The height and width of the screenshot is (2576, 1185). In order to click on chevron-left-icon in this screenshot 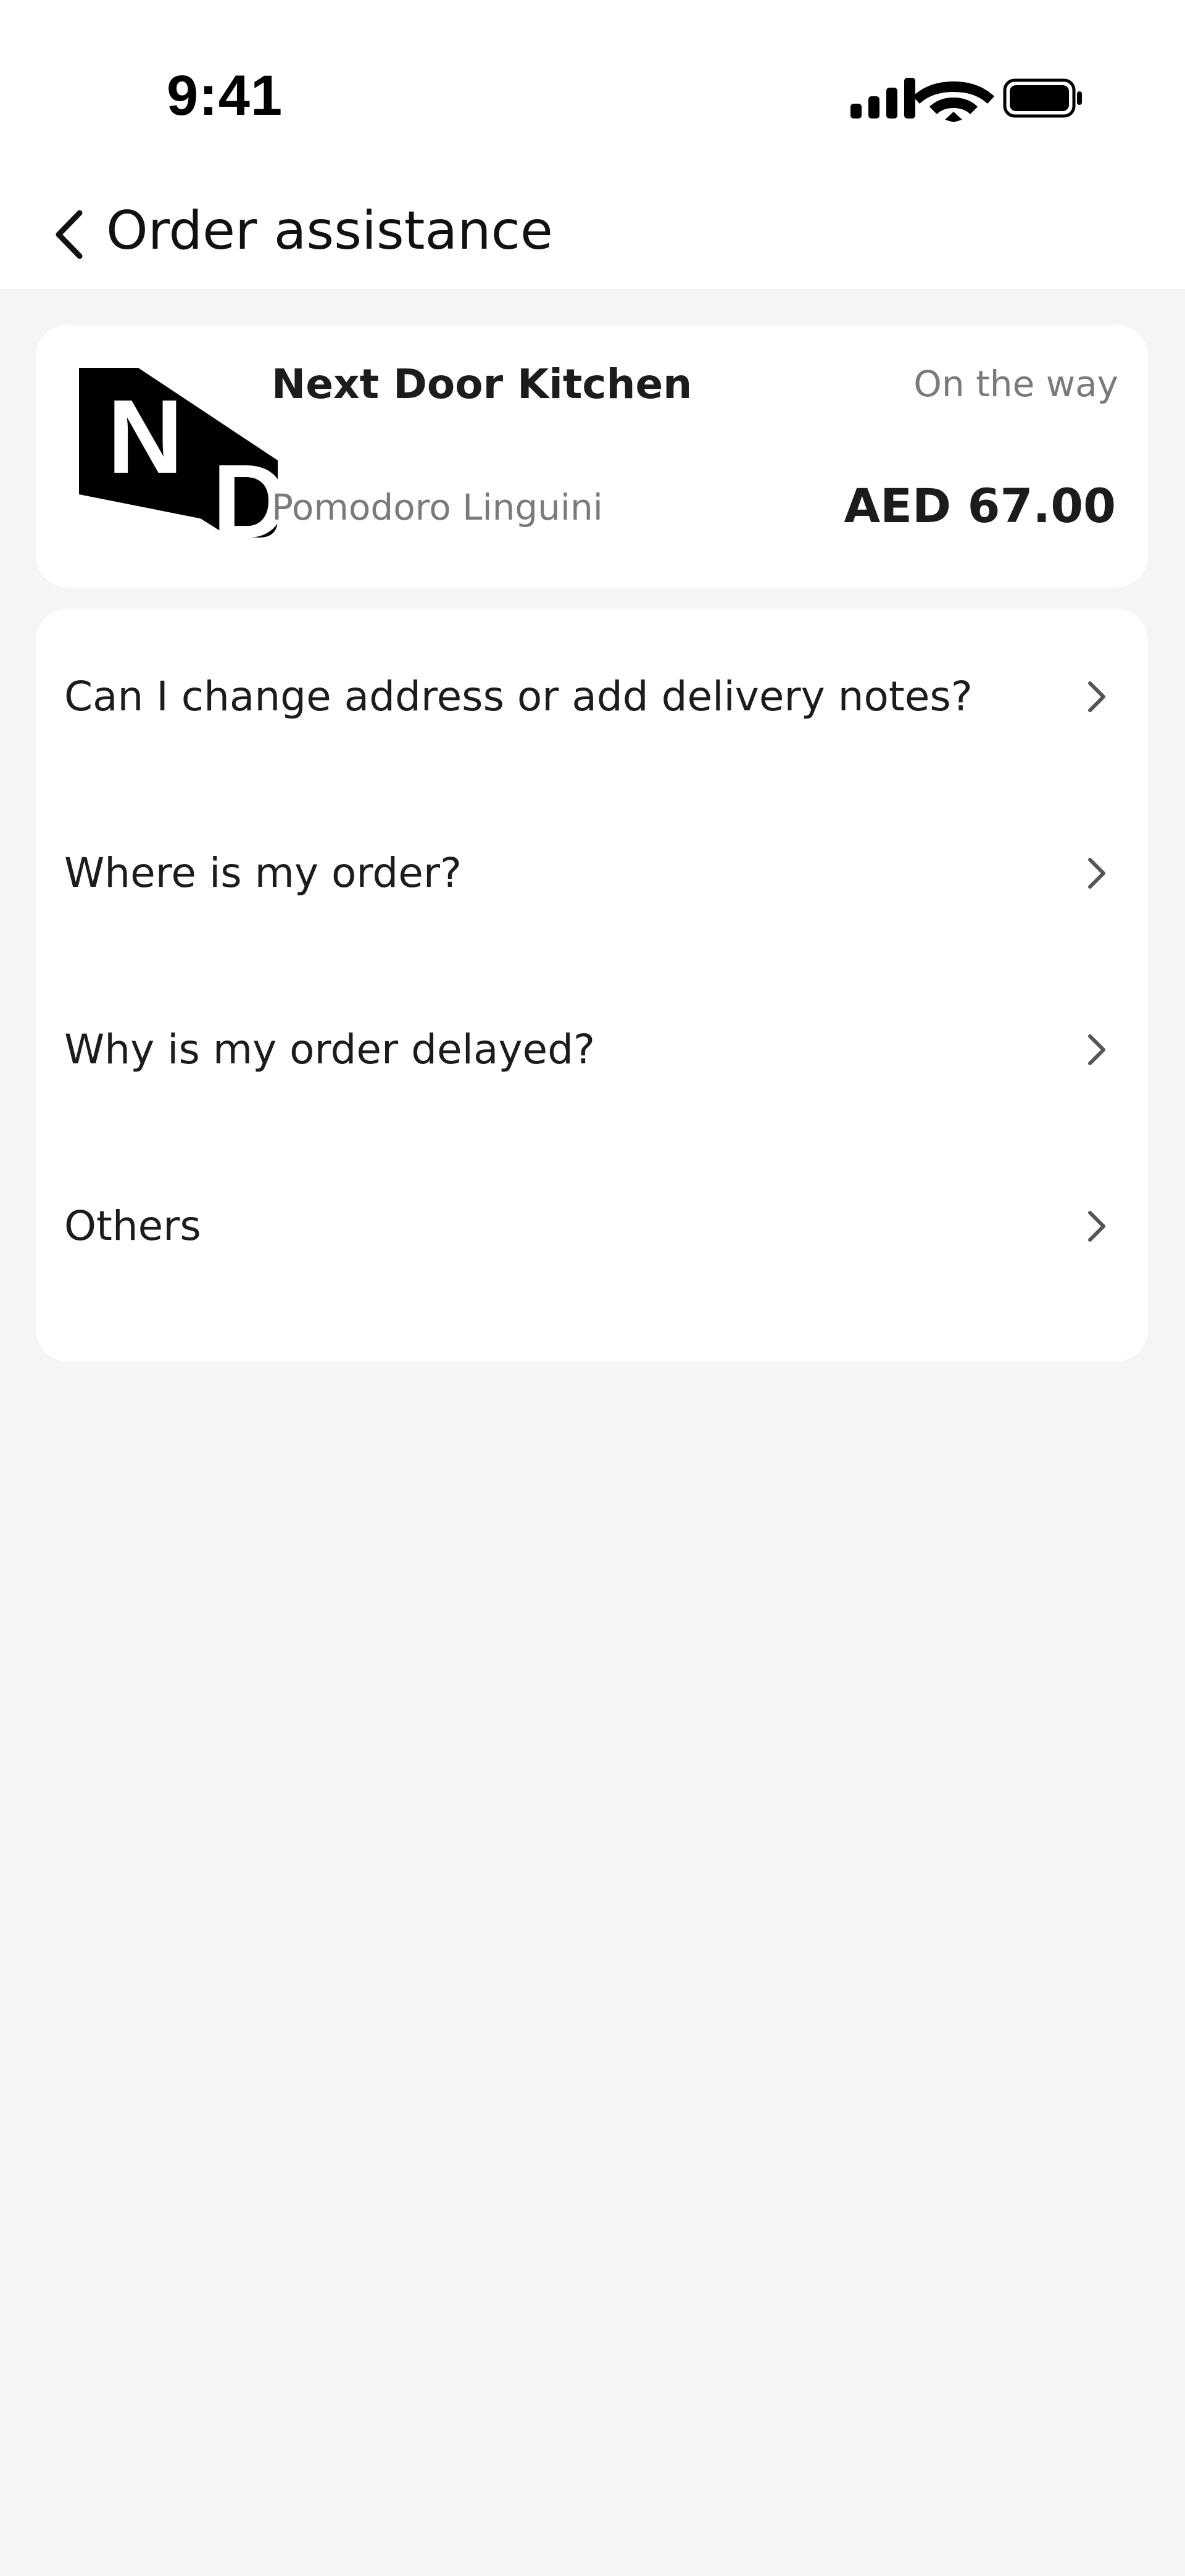, I will do `click(69, 234)`.